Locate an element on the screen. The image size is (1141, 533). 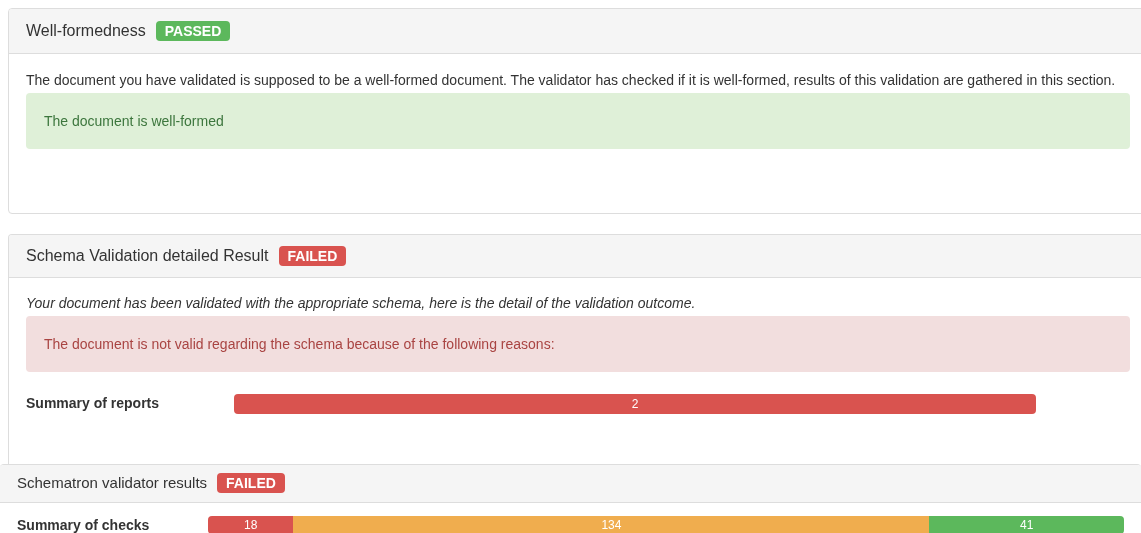
summary-label: Summary of reports is located at coordinates (93, 403).